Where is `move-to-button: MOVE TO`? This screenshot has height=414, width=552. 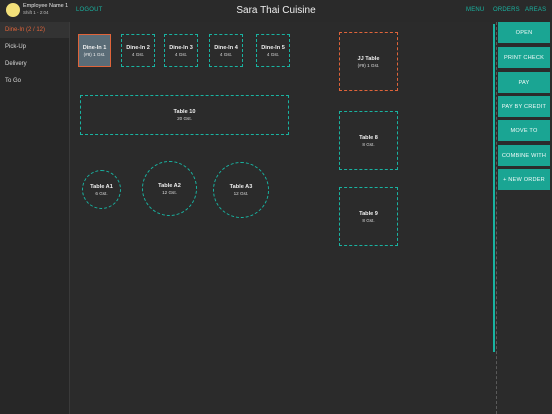 move-to-button: MOVE TO is located at coordinates (524, 130).